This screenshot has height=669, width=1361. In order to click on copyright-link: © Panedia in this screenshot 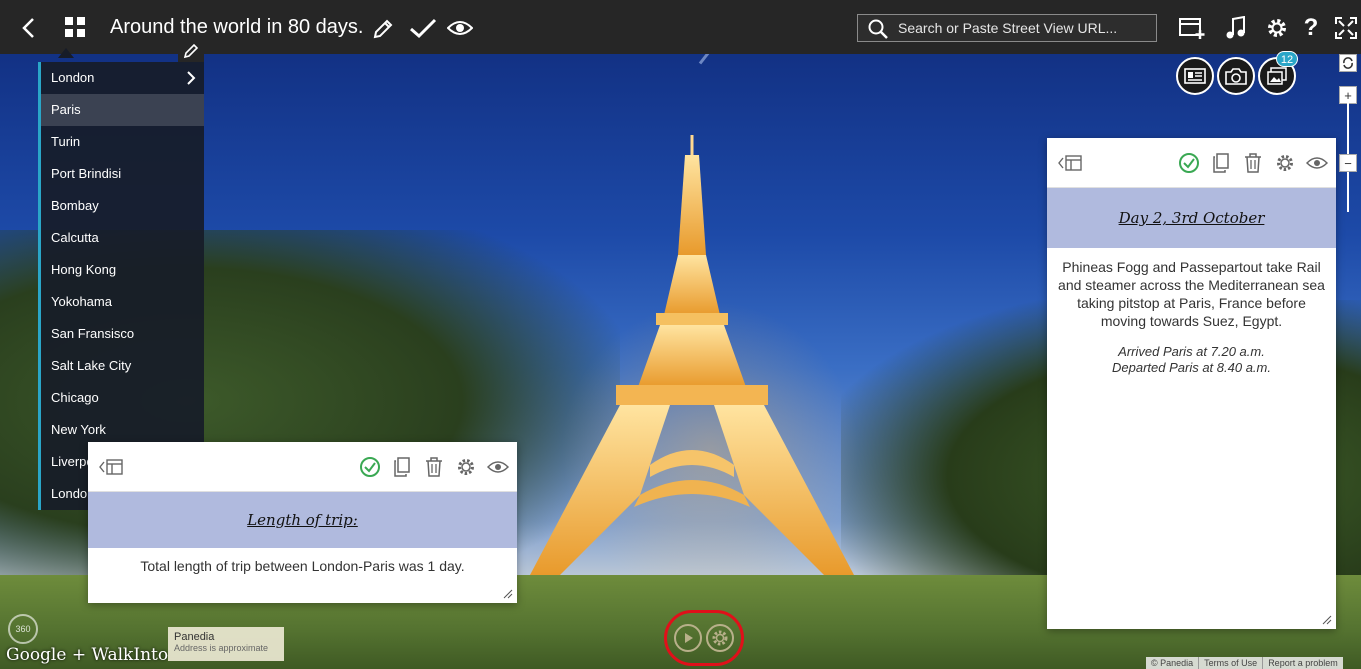, I will do `click(1172, 663)`.